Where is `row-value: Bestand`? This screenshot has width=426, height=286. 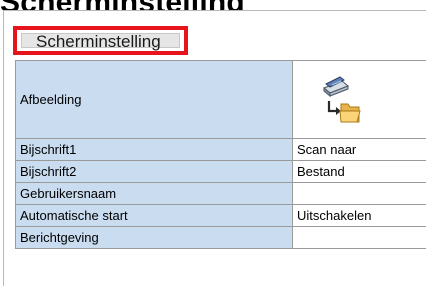 row-value: Bestand is located at coordinates (359, 171).